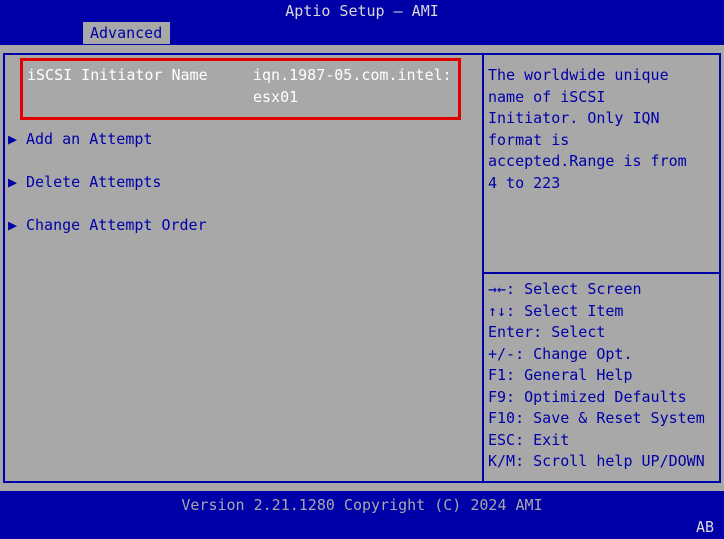 This screenshot has width=724, height=539. What do you see at coordinates (529, 439) in the screenshot?
I see `key-exit: ESC: Exit` at bounding box center [529, 439].